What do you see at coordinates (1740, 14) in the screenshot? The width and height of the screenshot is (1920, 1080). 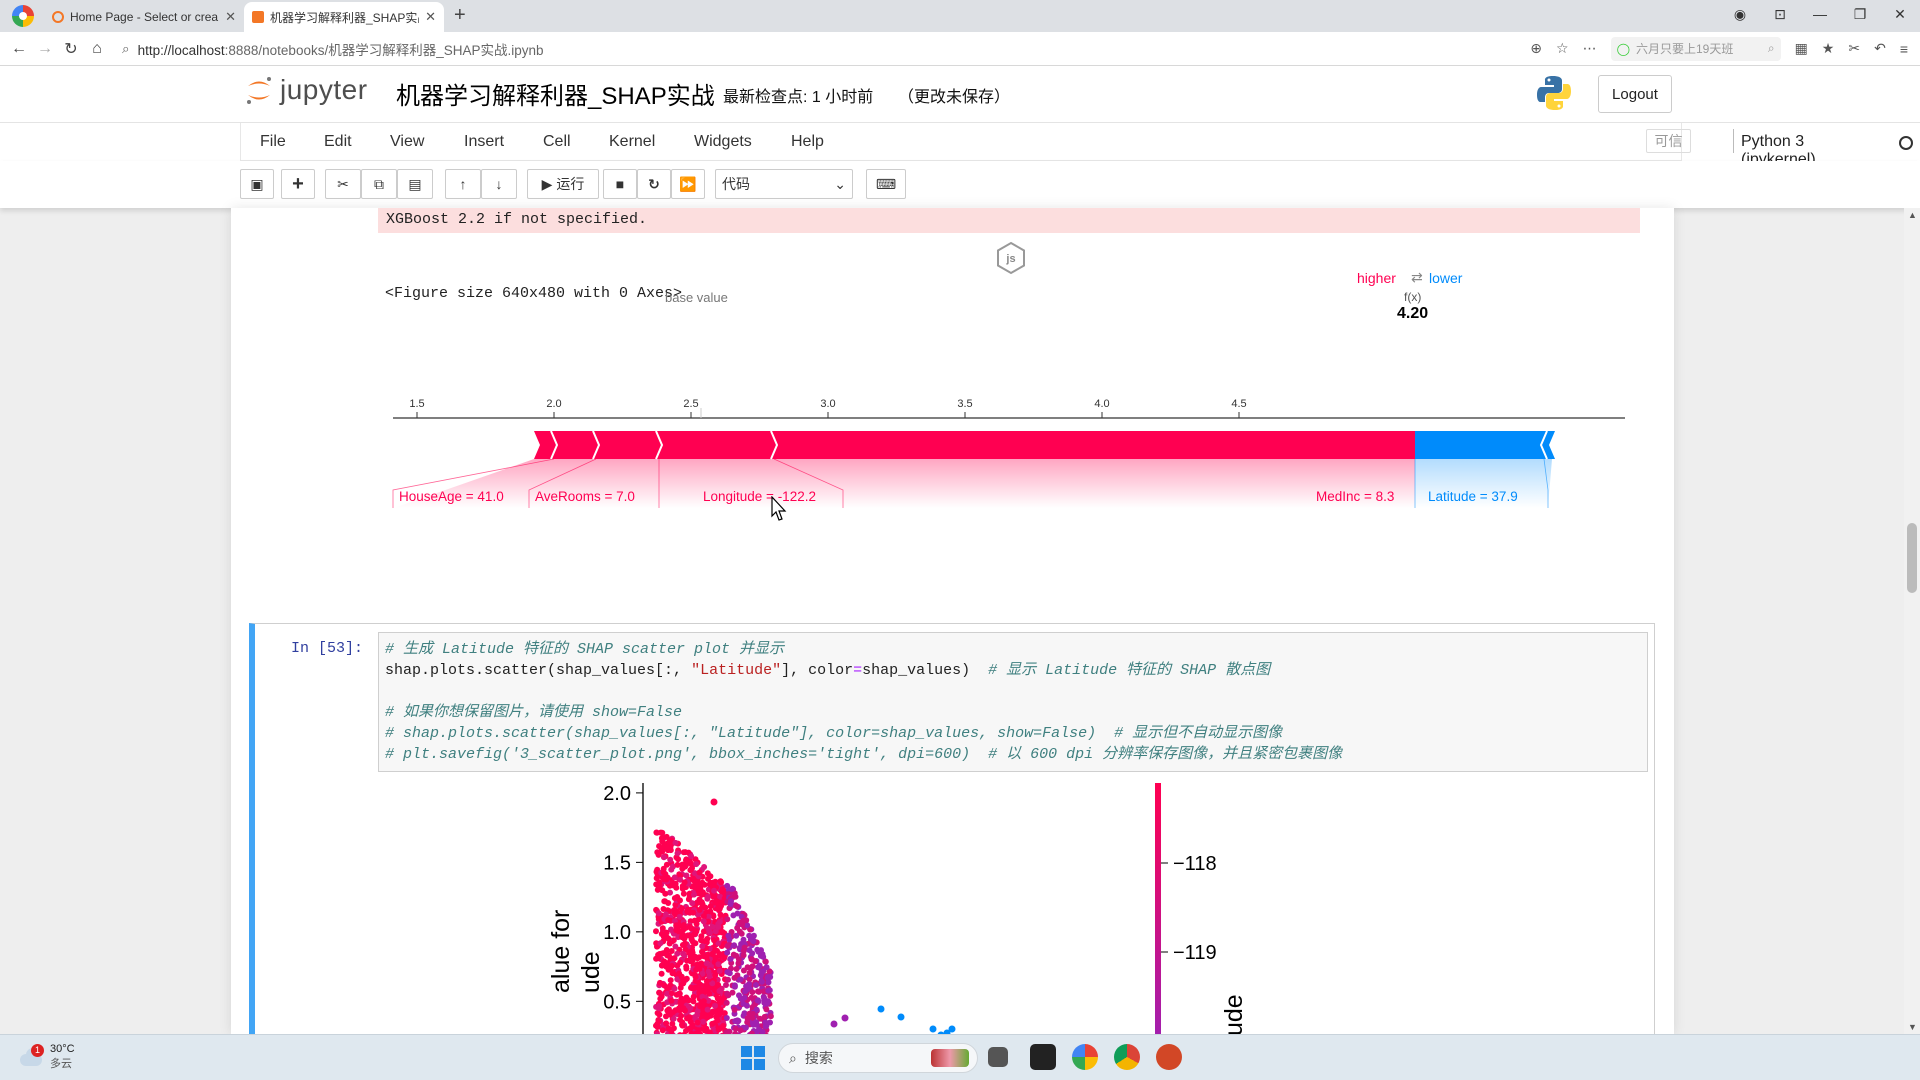 I see `account-icon: ◉` at bounding box center [1740, 14].